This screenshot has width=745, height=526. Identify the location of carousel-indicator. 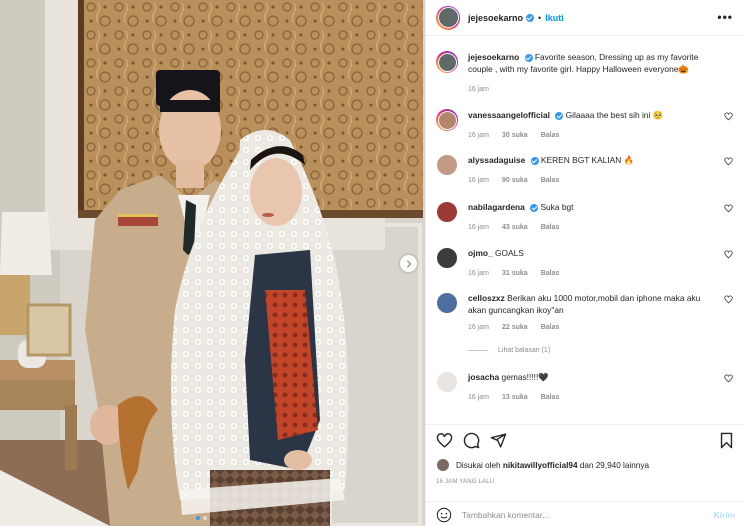
(201, 518).